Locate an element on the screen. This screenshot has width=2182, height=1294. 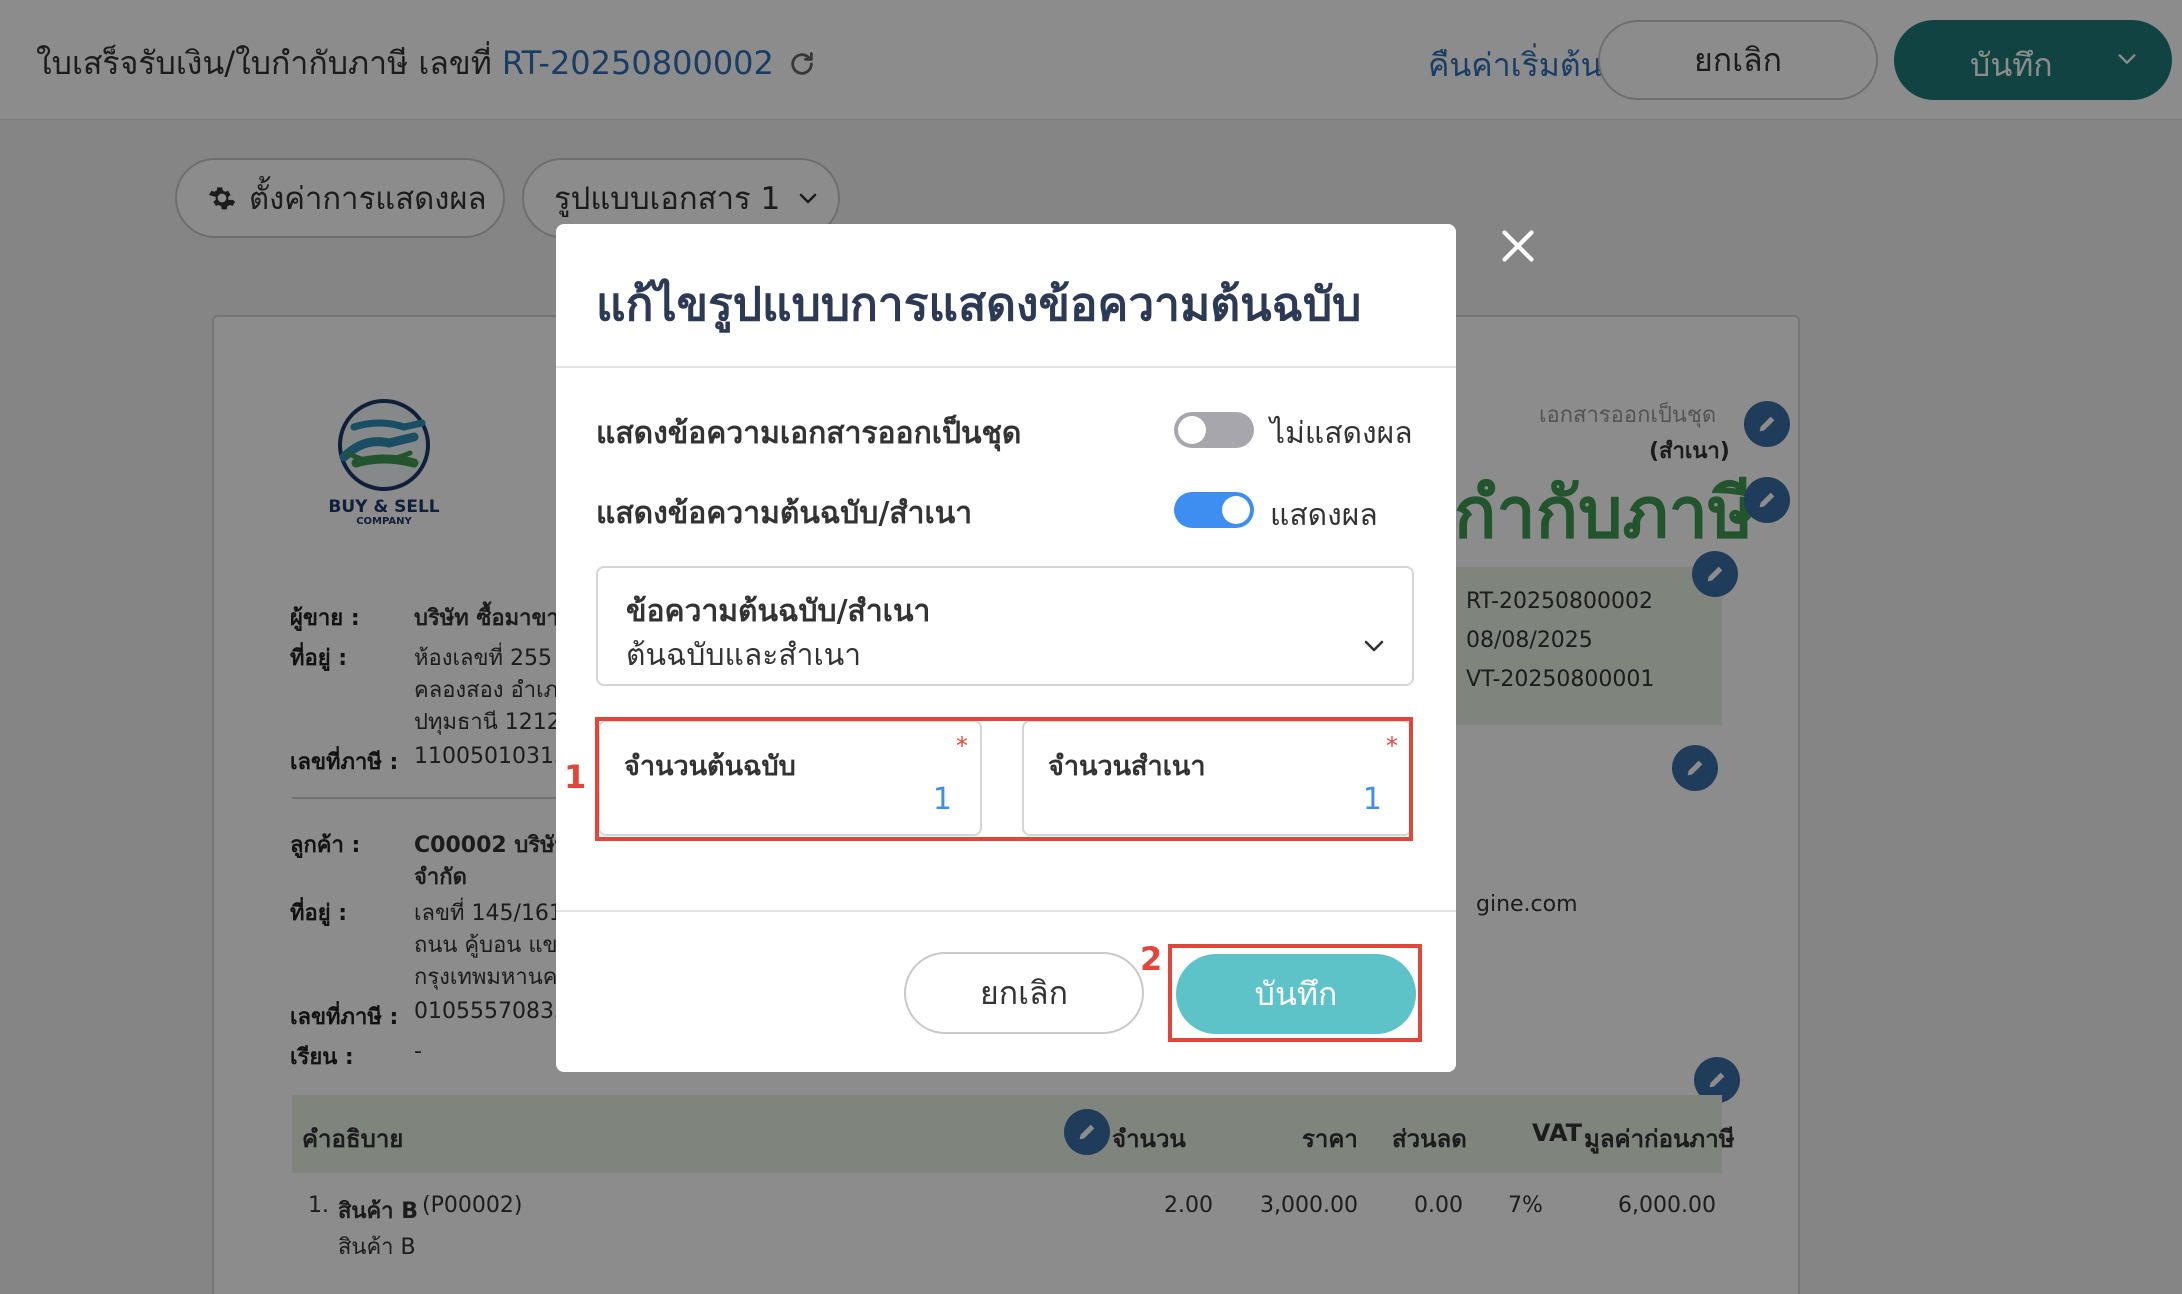
original-copy-toggle-state: แสดงผล is located at coordinates (1324, 515).